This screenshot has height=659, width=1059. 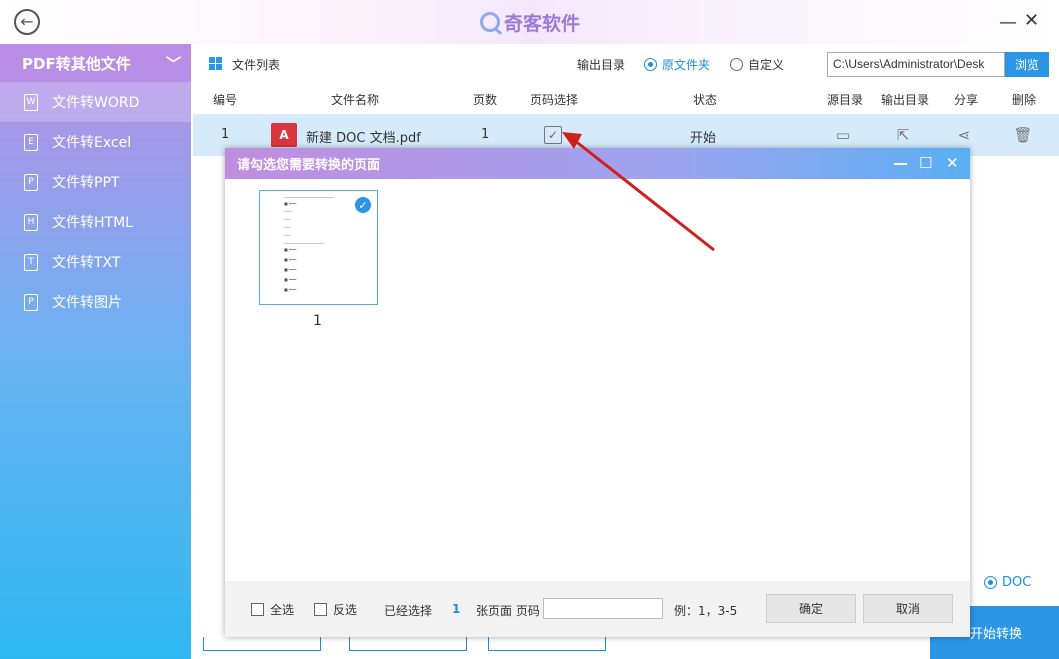 I want to click on dialog-title: 请勾选您需要转换的页面, so click(x=309, y=165).